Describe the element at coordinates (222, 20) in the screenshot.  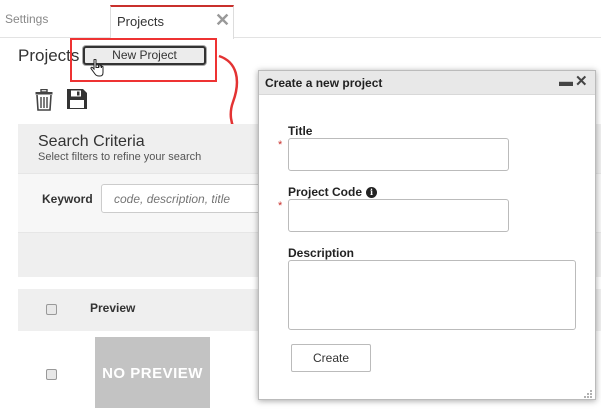
I see `tab-close-icon: ✕` at that location.